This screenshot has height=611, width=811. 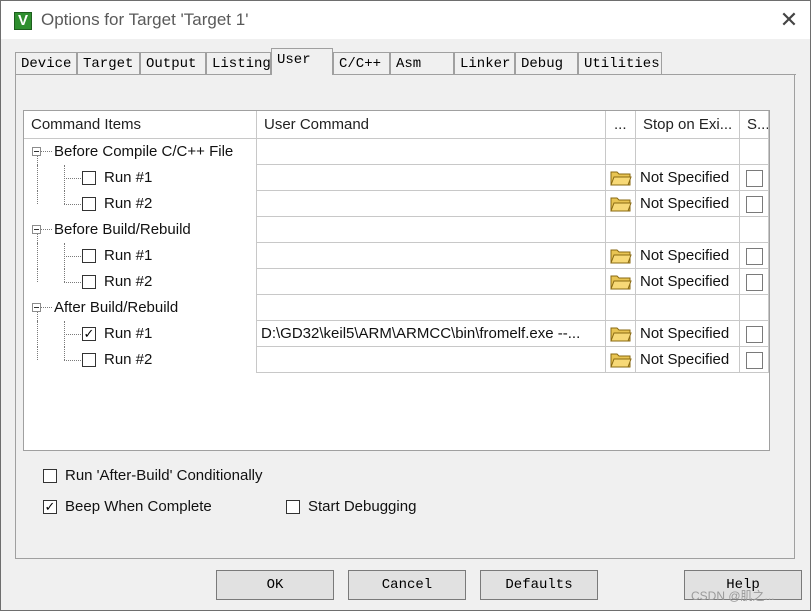 What do you see at coordinates (50, 507) in the screenshot?
I see `beep-when-complete-checkbox: ✓` at bounding box center [50, 507].